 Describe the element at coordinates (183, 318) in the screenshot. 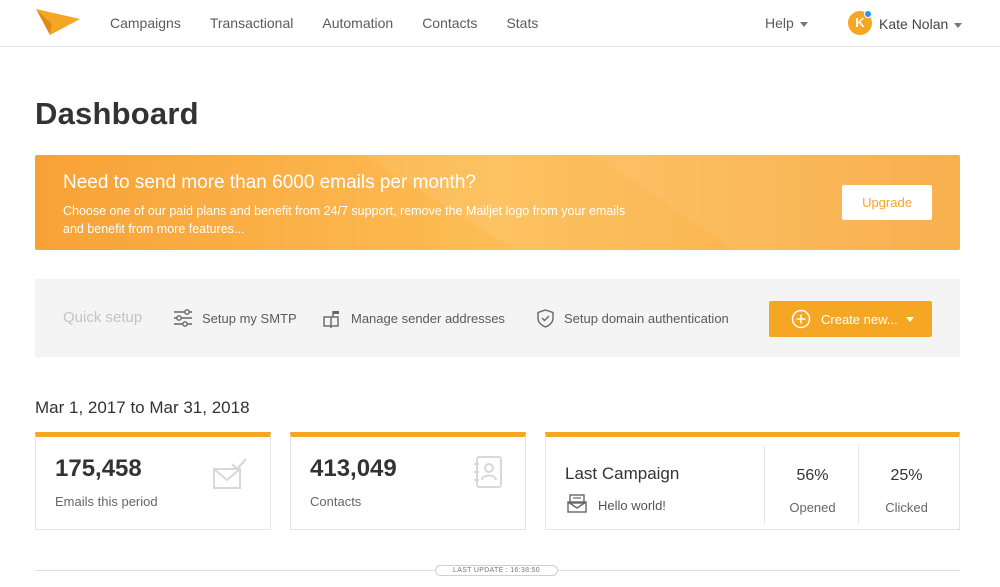

I see `sliders-icon` at that location.